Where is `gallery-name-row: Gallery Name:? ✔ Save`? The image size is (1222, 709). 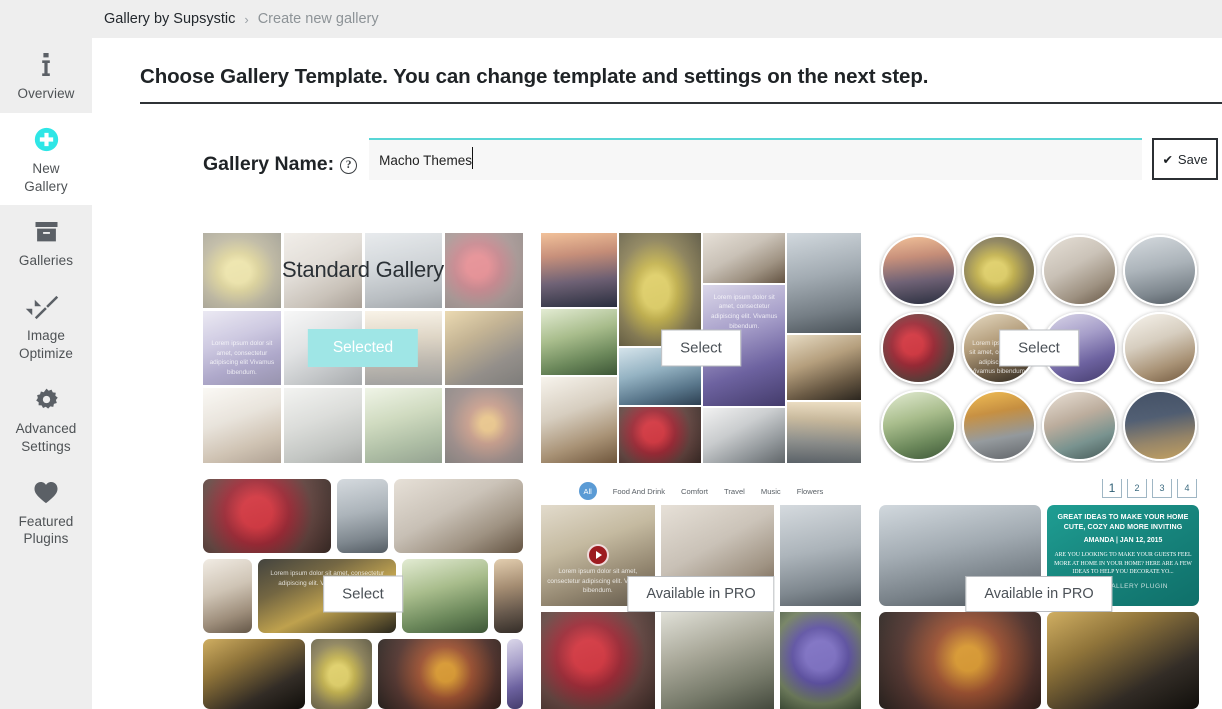
gallery-name-row: Gallery Name:? ✔ Save is located at coordinates (710, 159).